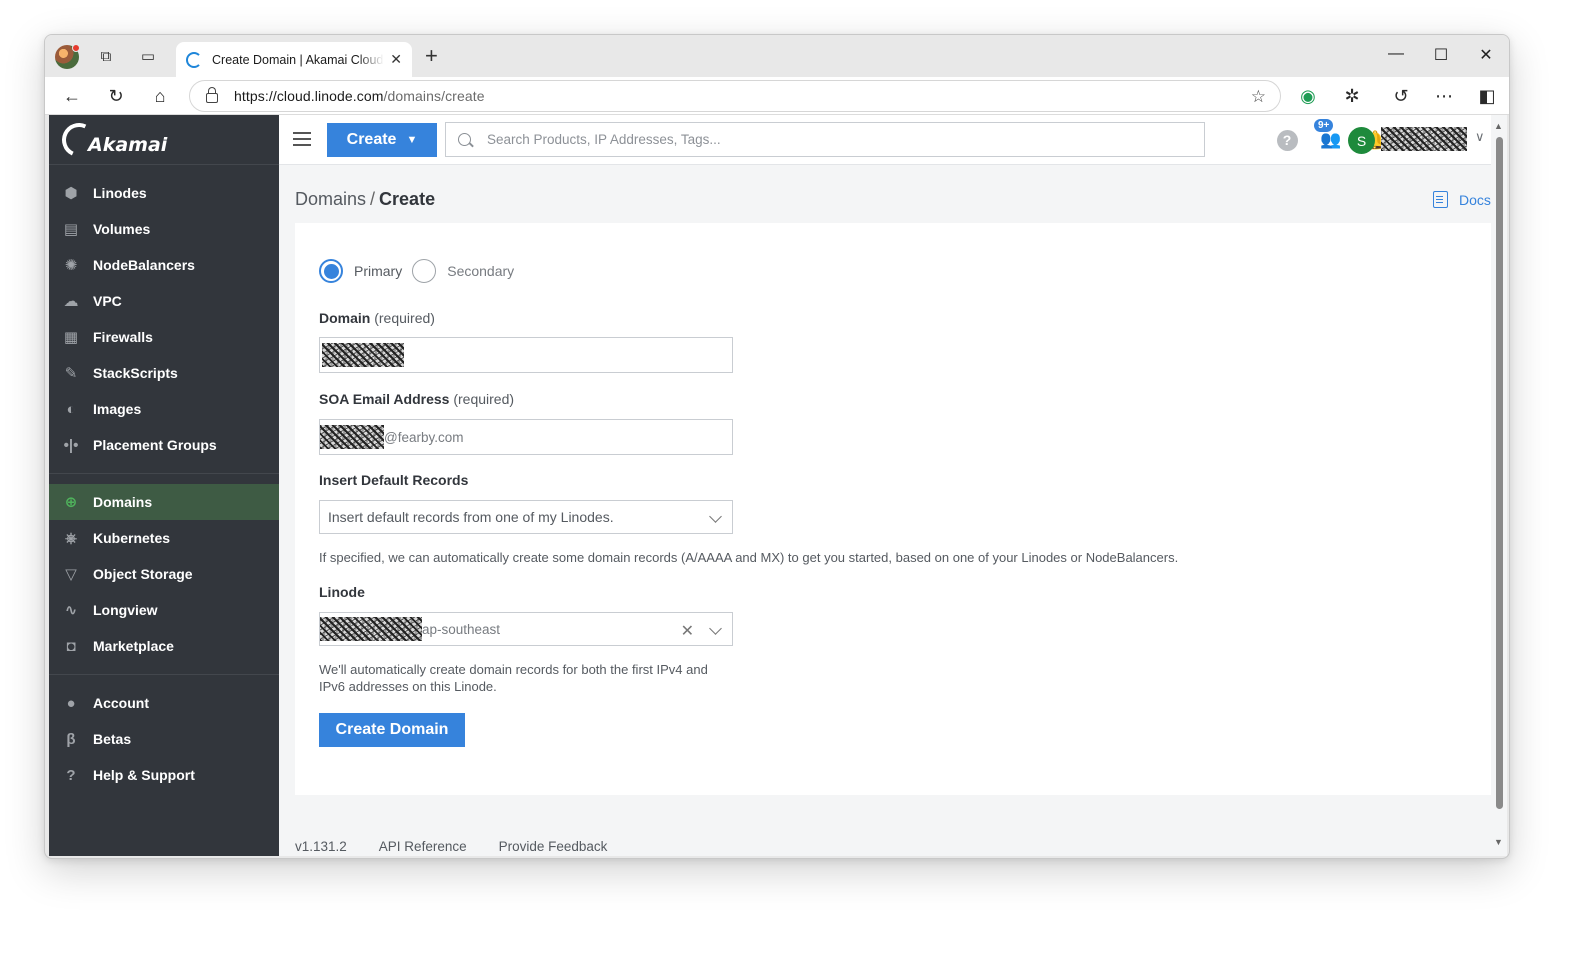 The image size is (1577, 955). What do you see at coordinates (71, 373) in the screenshot?
I see `stackscript-icon: ✎` at bounding box center [71, 373].